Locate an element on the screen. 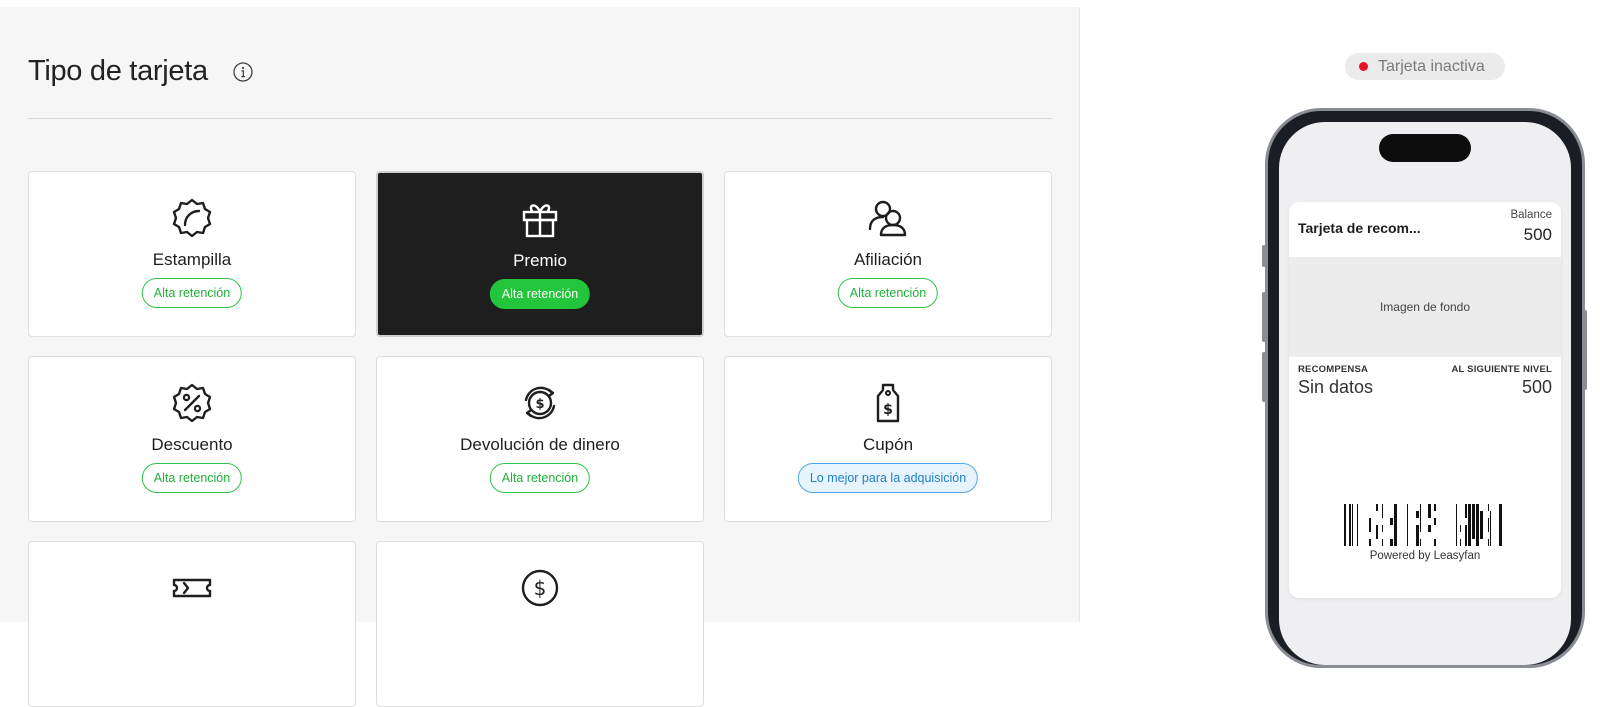 This screenshot has width=1600, height=707. background-image-placeholder: Imagen de fondo is located at coordinates (1425, 307).